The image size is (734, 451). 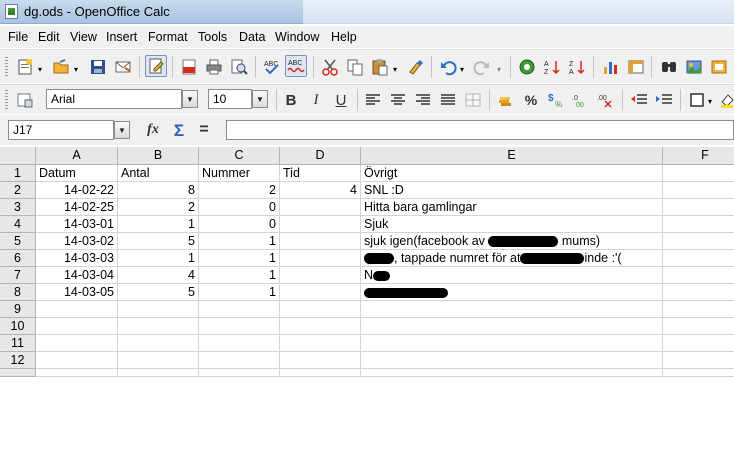 I want to click on menu-insert: Insert, so click(x=121, y=37).